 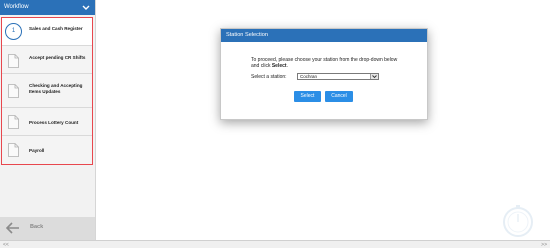 What do you see at coordinates (13, 31) in the screenshot?
I see `step-number-badge: 1` at bounding box center [13, 31].